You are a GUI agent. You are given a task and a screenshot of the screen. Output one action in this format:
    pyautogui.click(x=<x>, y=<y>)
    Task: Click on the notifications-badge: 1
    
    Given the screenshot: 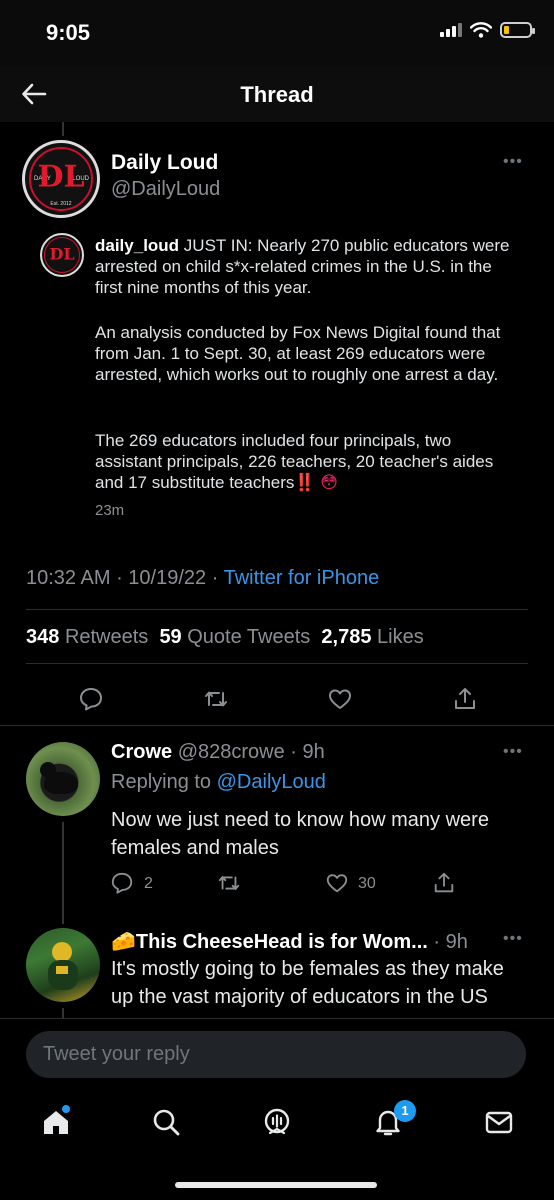 What is the action you would take?
    pyautogui.click(x=405, y=1111)
    